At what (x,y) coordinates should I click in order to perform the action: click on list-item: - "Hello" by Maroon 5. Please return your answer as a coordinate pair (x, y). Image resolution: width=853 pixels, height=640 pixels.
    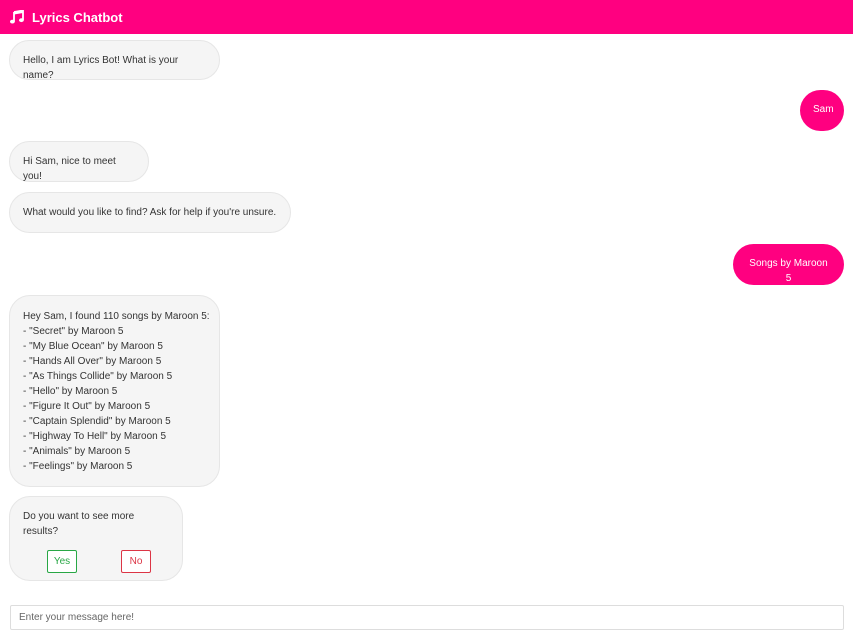
    Looking at the image, I should click on (70, 391).